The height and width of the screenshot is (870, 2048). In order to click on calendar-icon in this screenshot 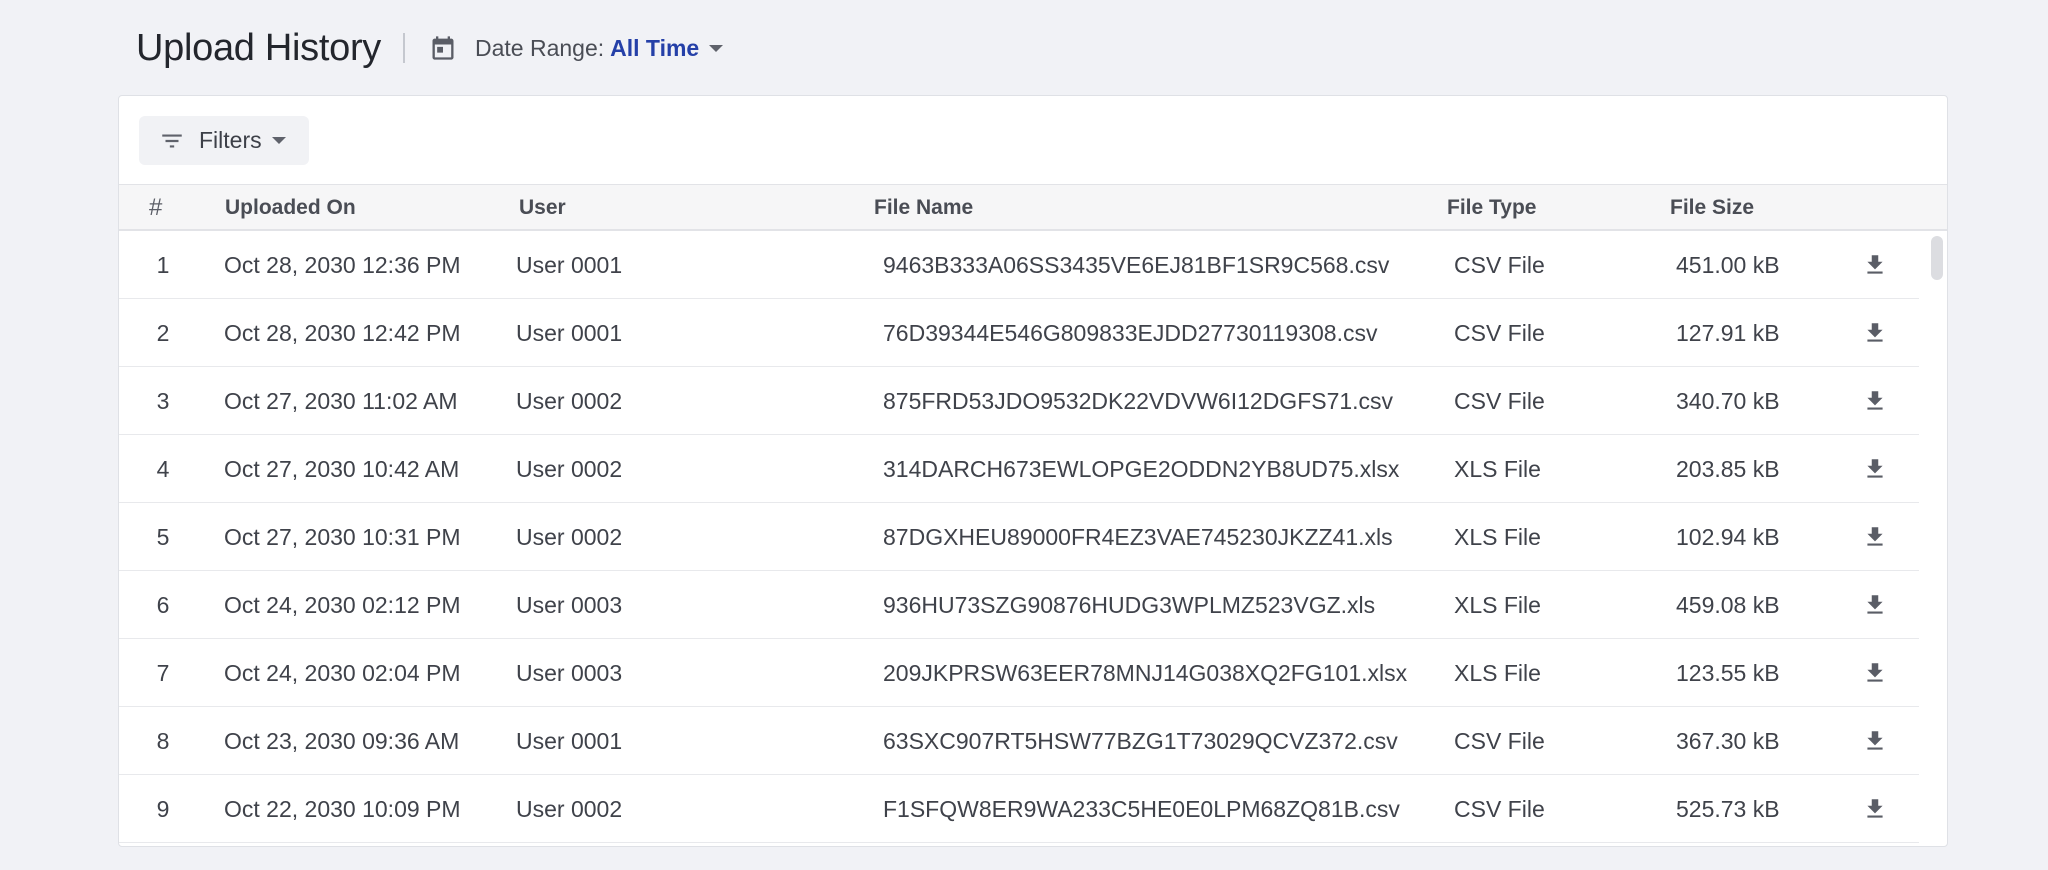, I will do `click(443, 48)`.